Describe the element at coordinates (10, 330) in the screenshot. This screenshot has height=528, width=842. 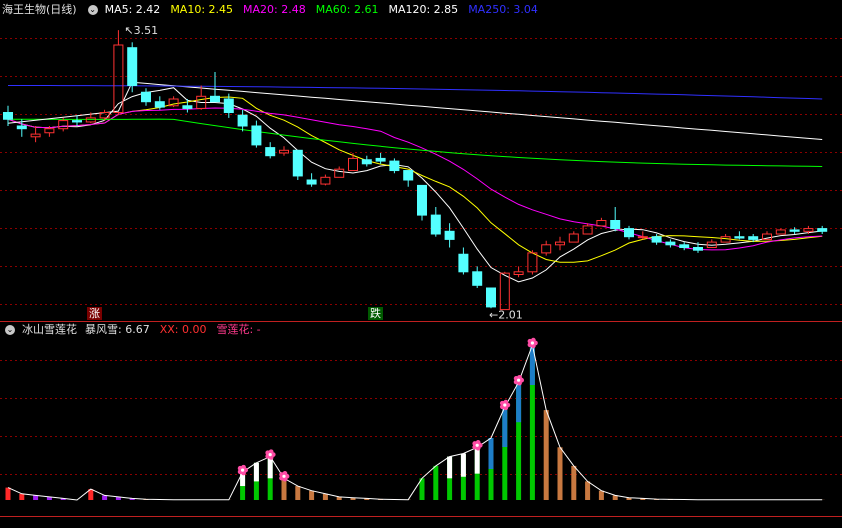
I see `sub-panel-toggle-icon: ⌄` at that location.